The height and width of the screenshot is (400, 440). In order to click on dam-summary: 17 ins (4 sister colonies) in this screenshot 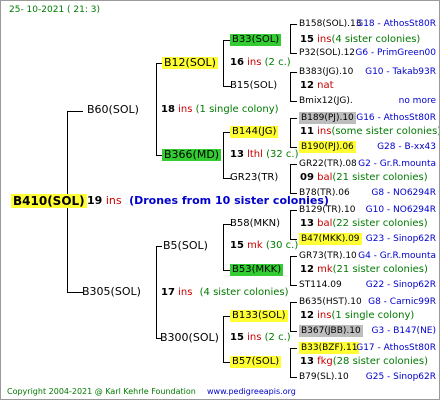, I will do `click(225, 293)`.